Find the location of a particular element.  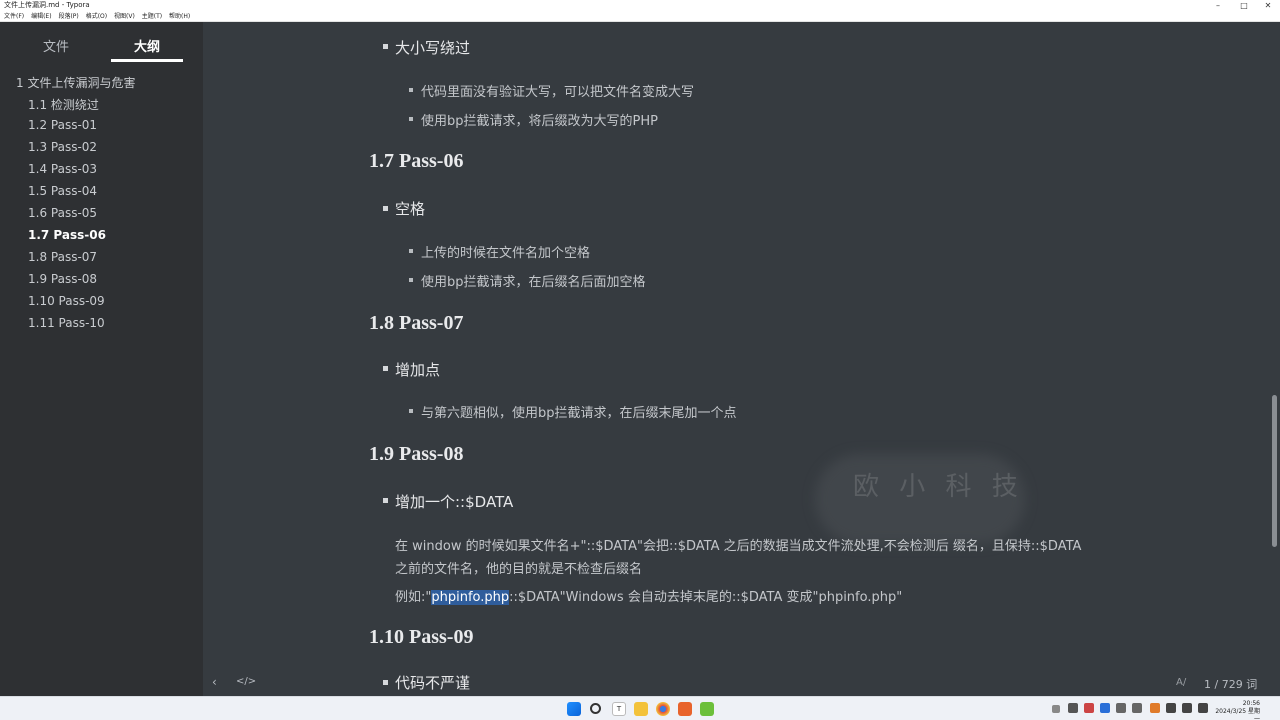

menu-edit: 编辑(E) is located at coordinates (41, 16).